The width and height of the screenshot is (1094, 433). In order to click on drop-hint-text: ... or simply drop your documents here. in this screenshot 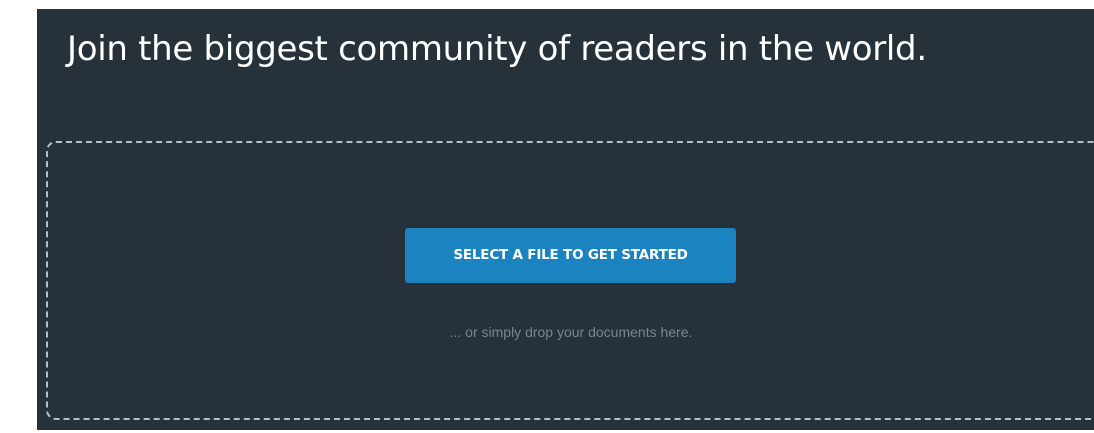, I will do `click(571, 332)`.